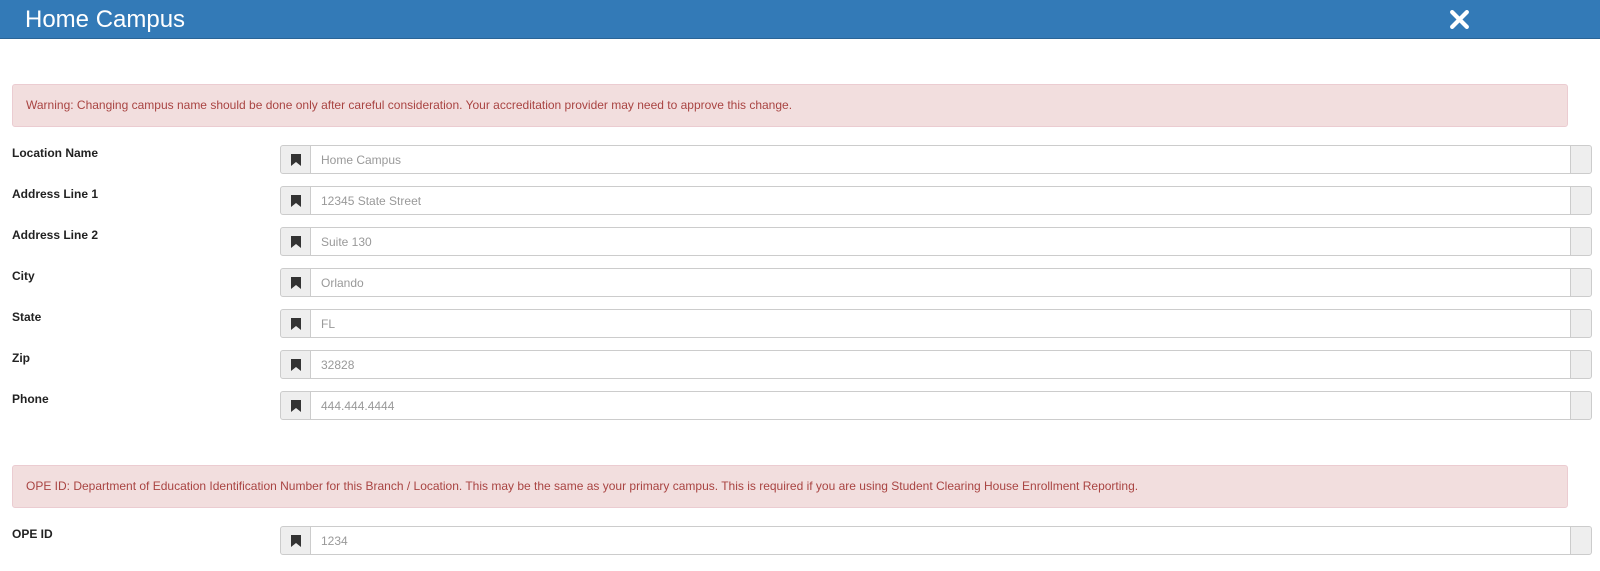 This screenshot has height=571, width=1600. I want to click on location-name-right-addon, so click(1581, 159).